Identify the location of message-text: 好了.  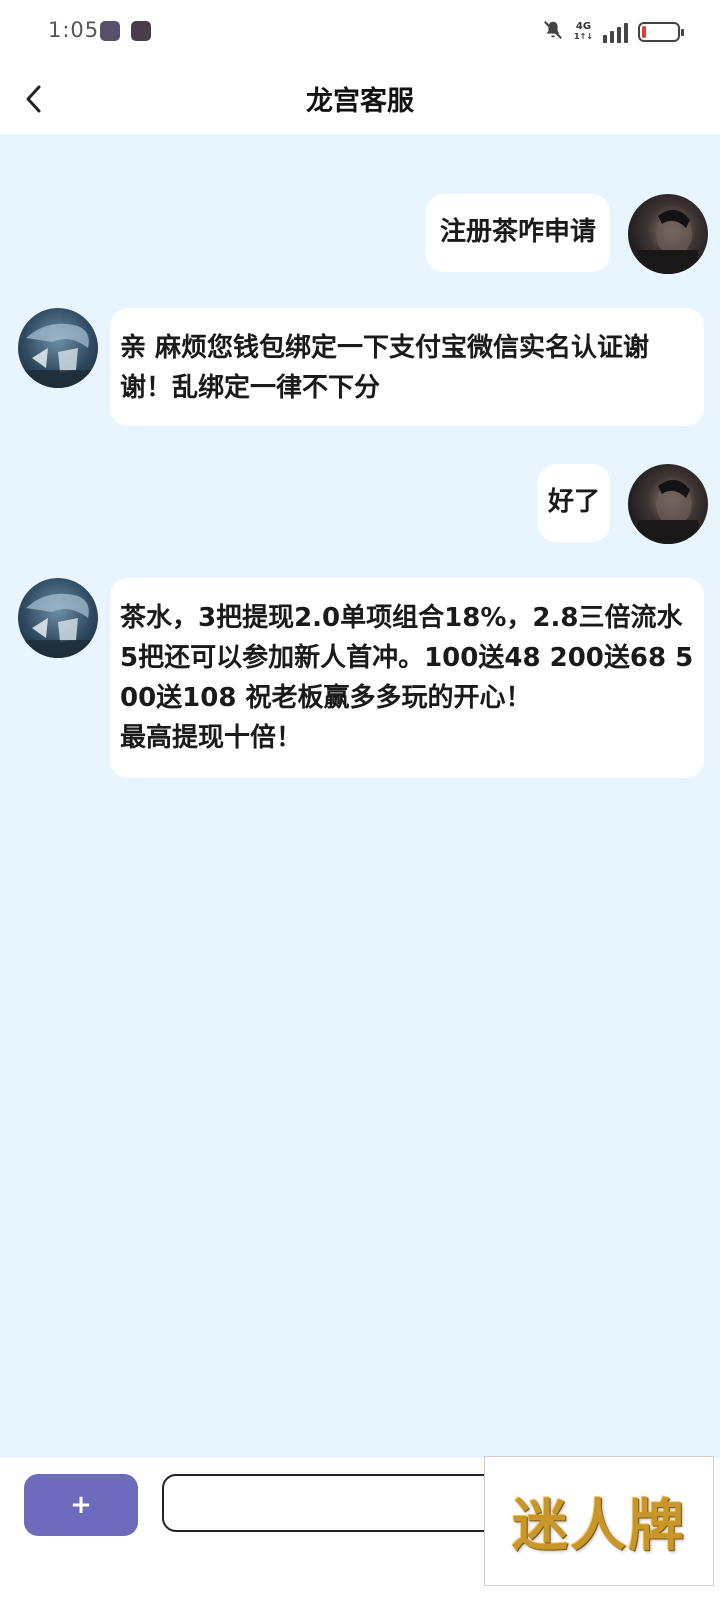
(574, 502).